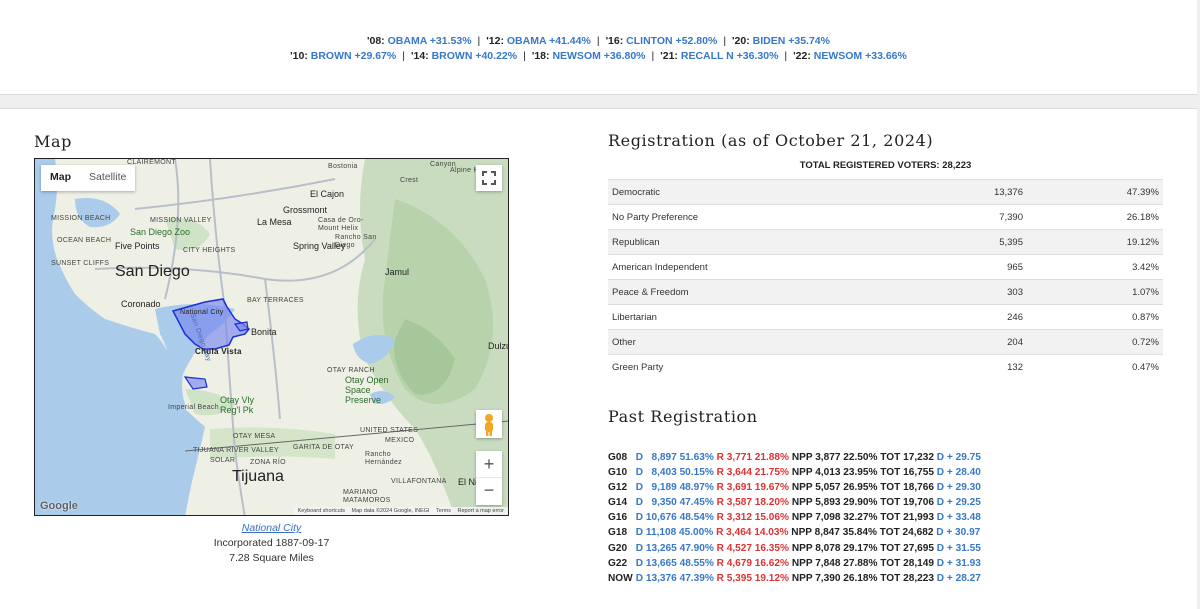  Describe the element at coordinates (389, 430) in the screenshot. I see `map-label-united-states: UNITED STATES` at that location.